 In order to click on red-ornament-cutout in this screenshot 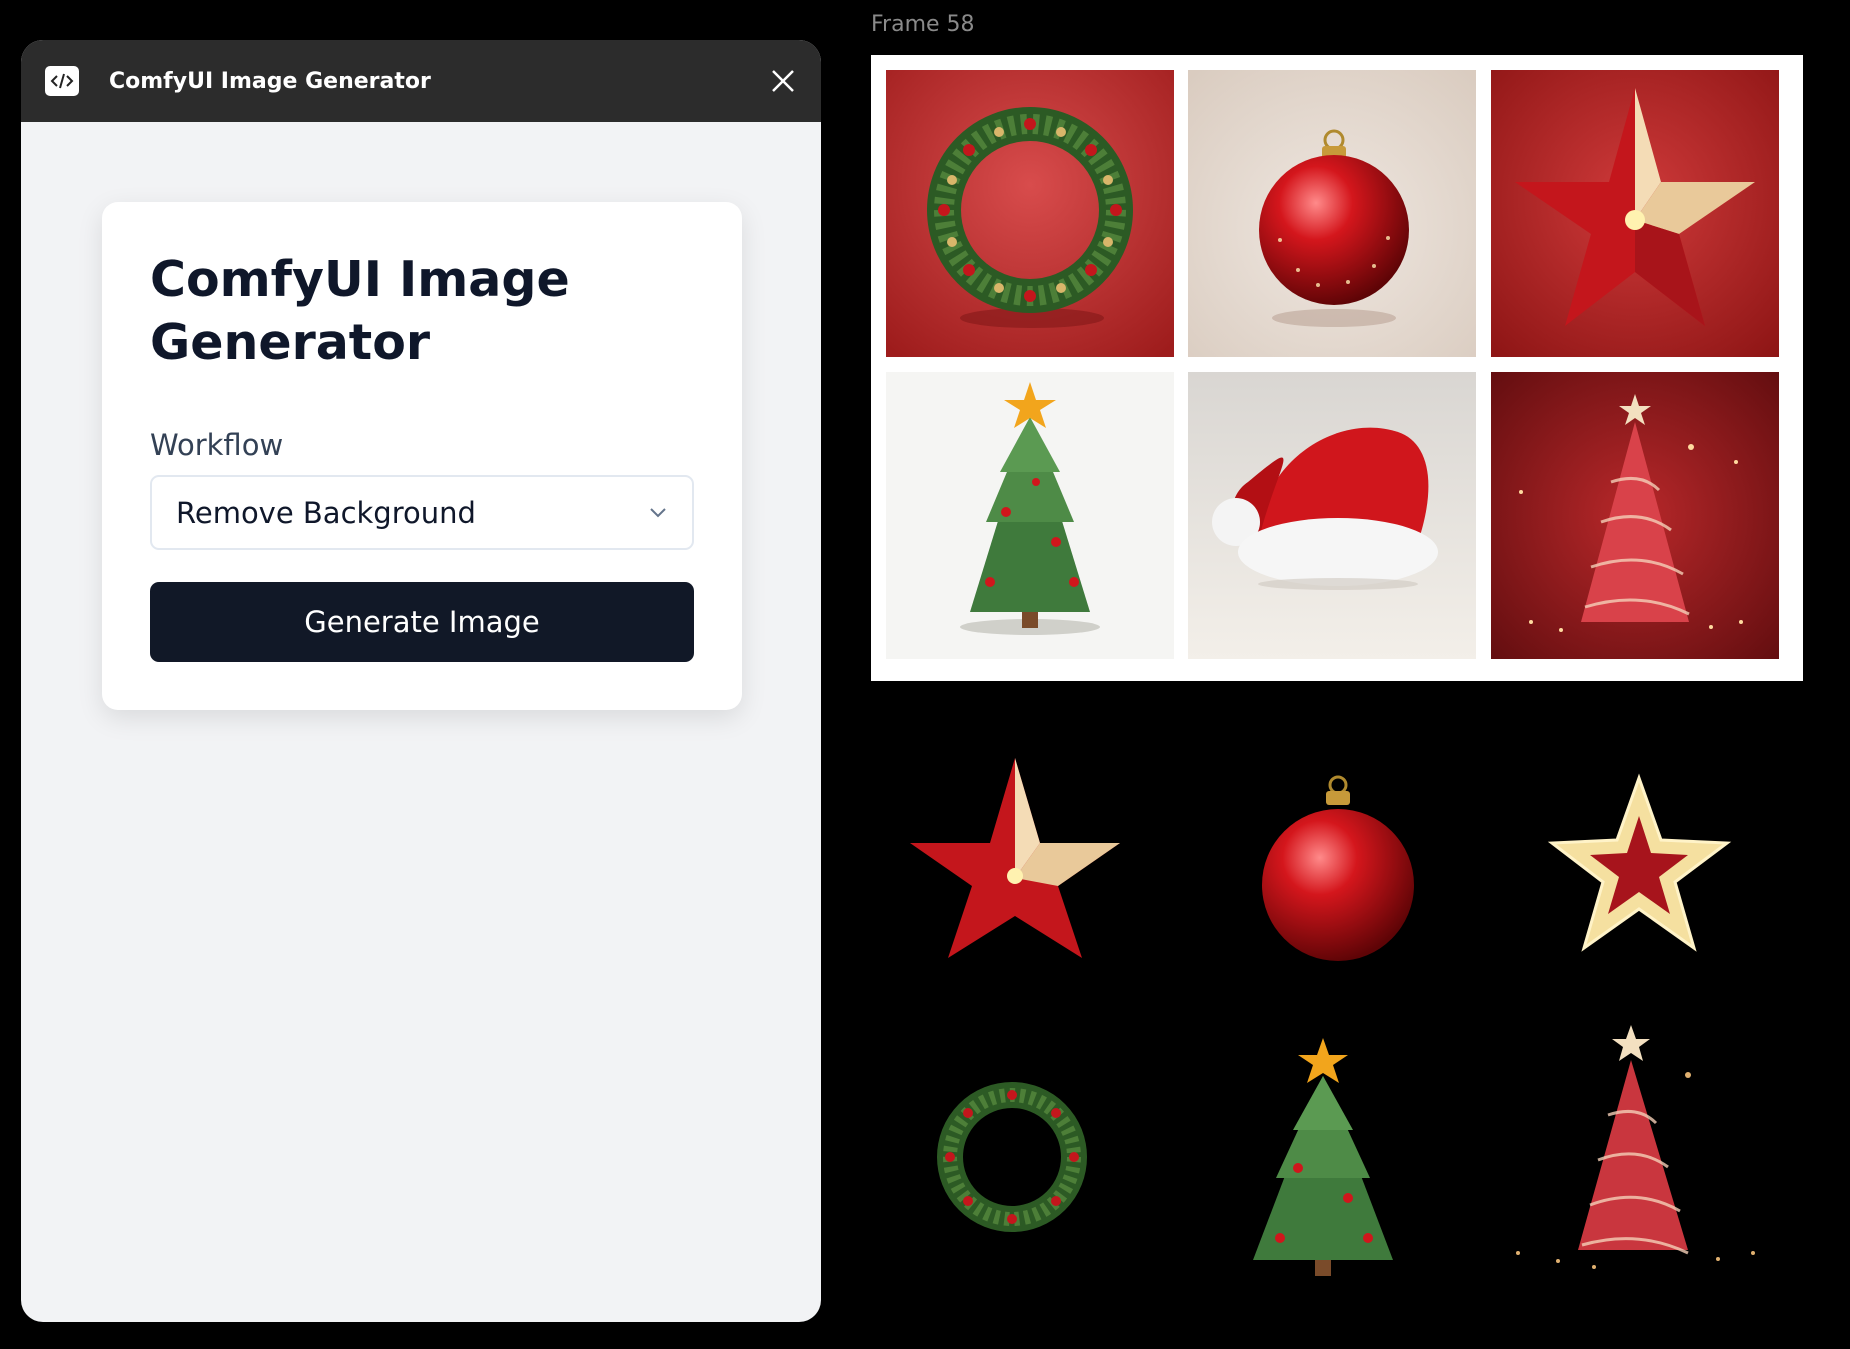, I will do `click(1338, 870)`.